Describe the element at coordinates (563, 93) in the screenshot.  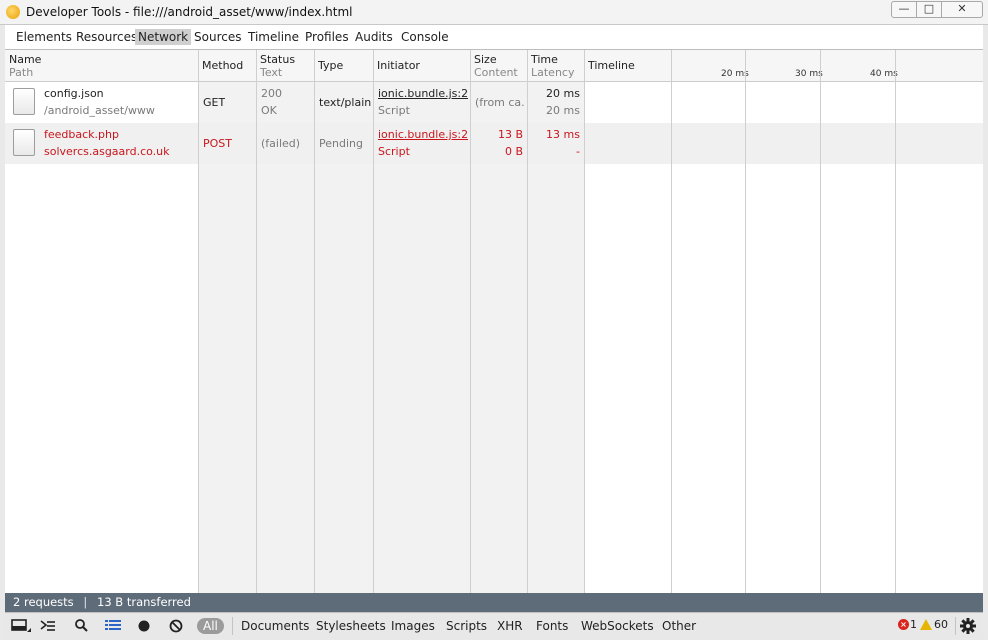
I see `request-time: 20 ms` at that location.